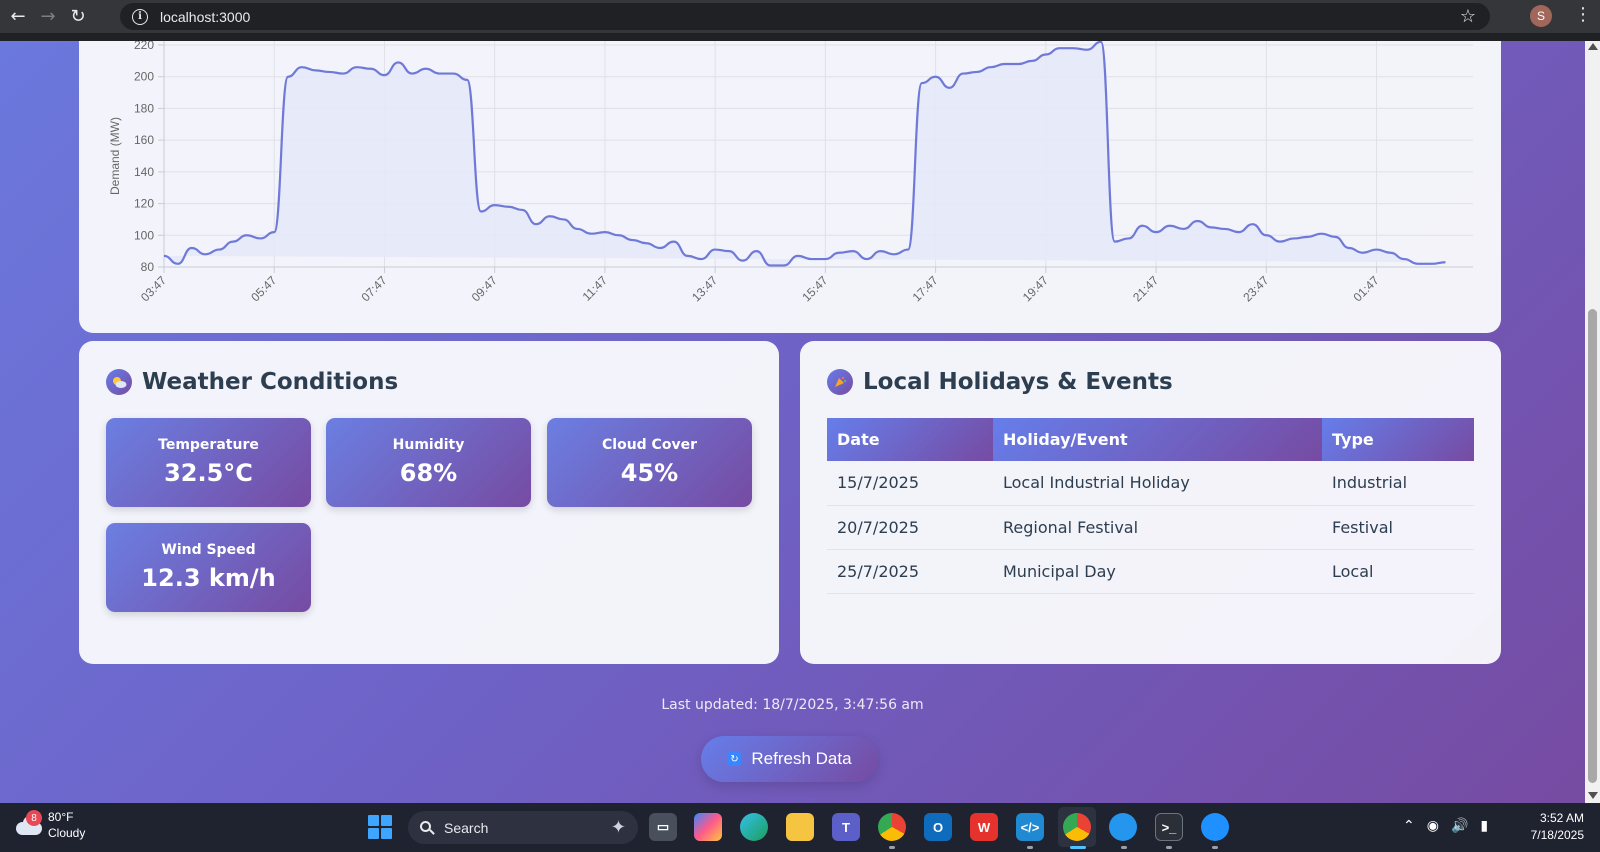  Describe the element at coordinates (805, 16) in the screenshot. I see `address-bar: i localhost:3000 ☆` at that location.